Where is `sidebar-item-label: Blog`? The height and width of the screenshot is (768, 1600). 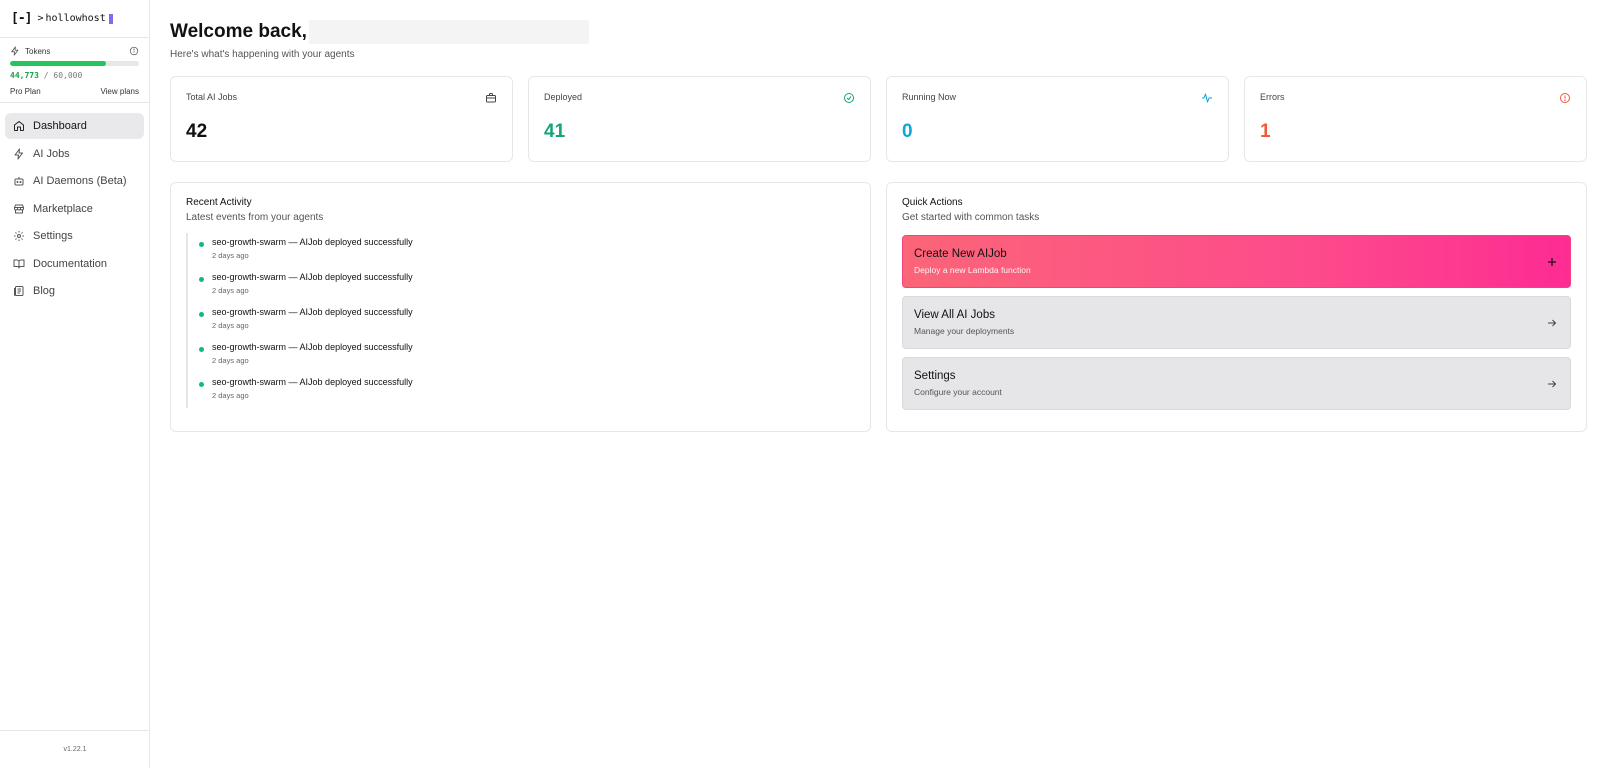
sidebar-item-label: Blog is located at coordinates (44, 291).